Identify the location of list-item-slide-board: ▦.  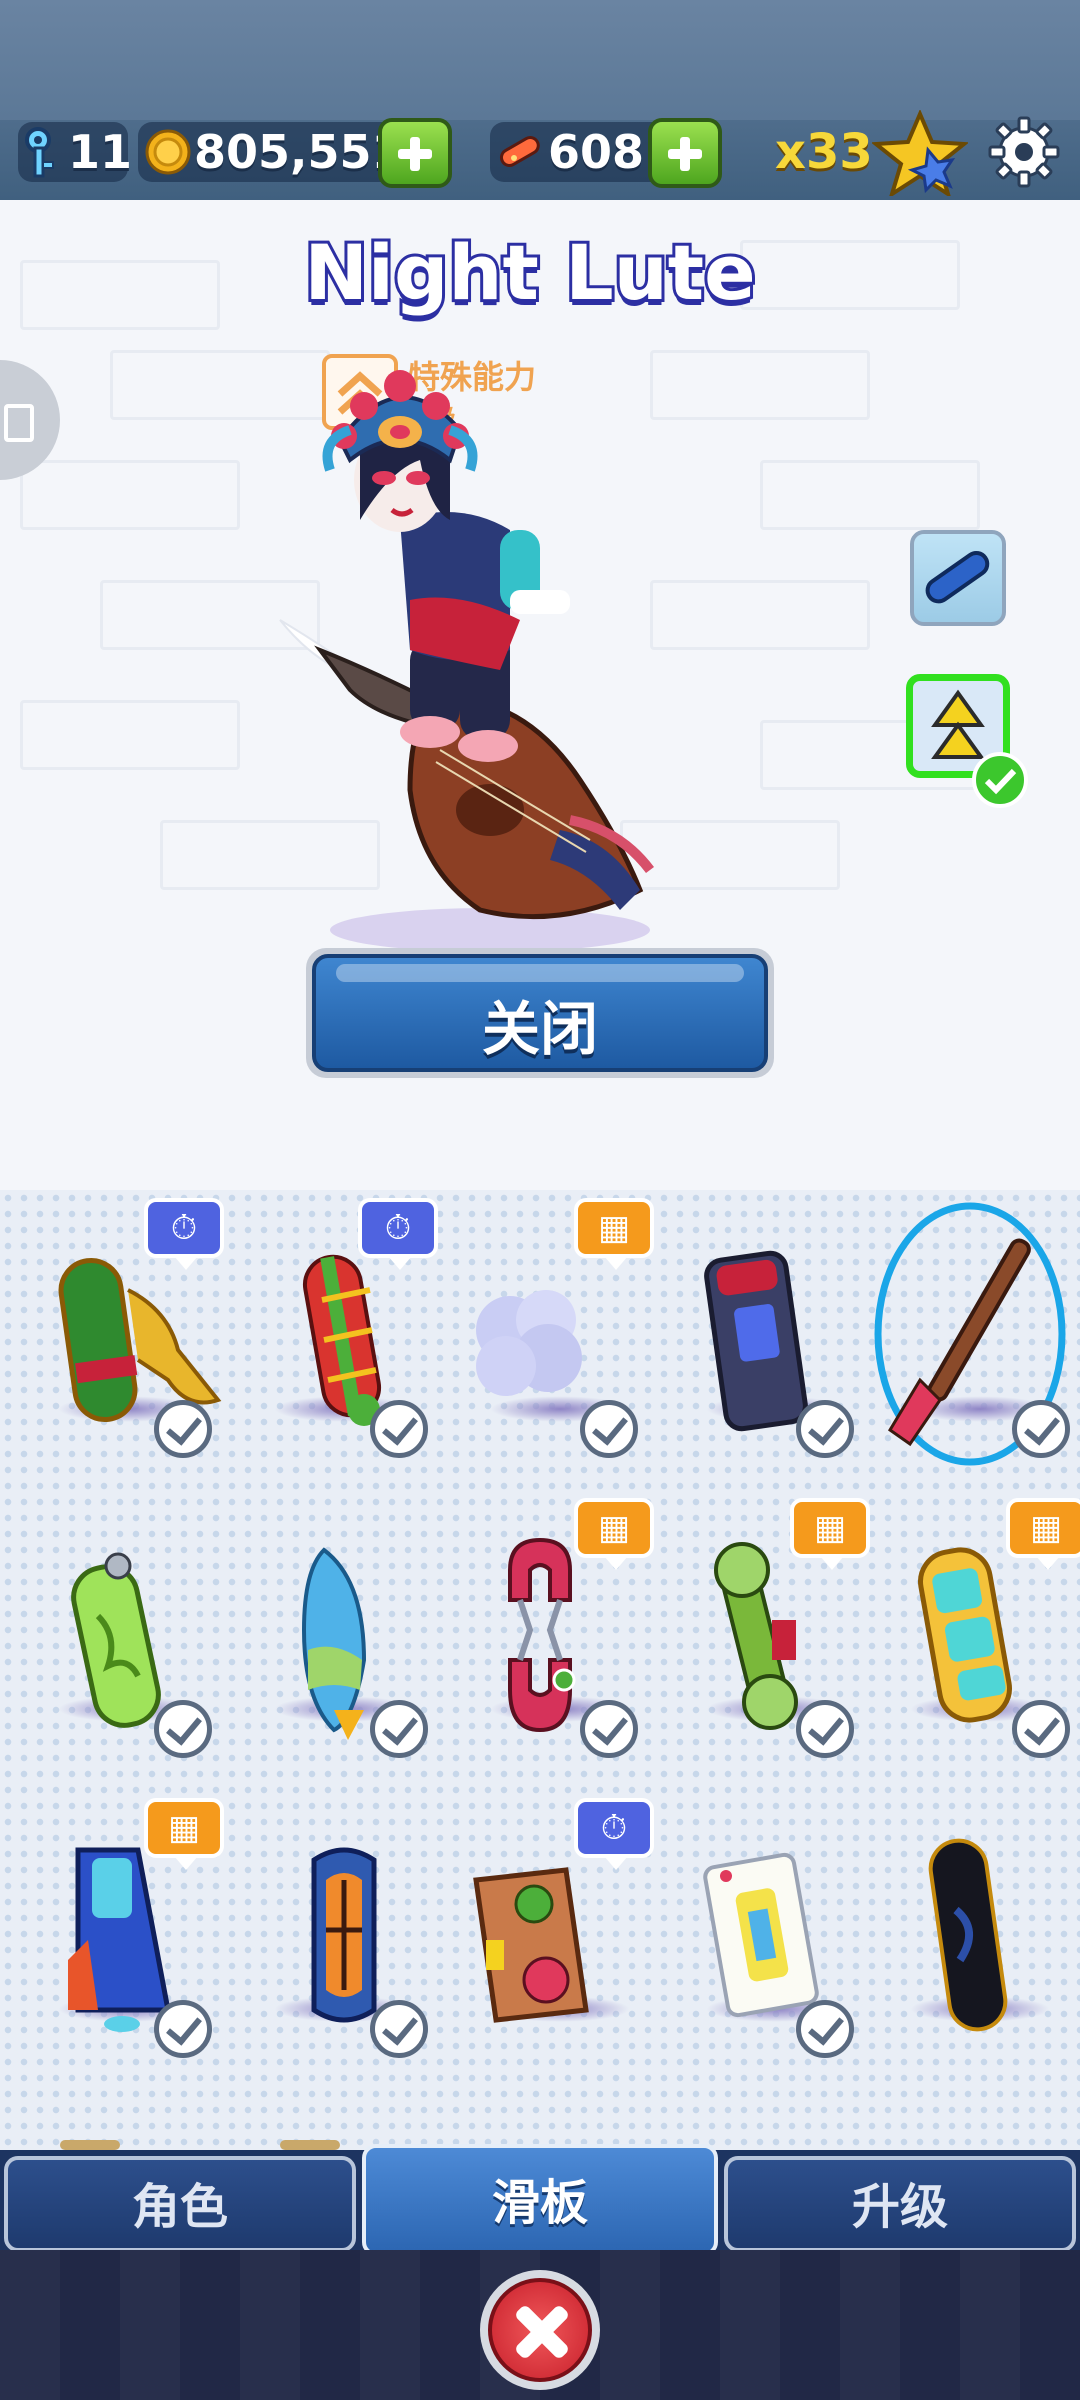
(121, 1924).